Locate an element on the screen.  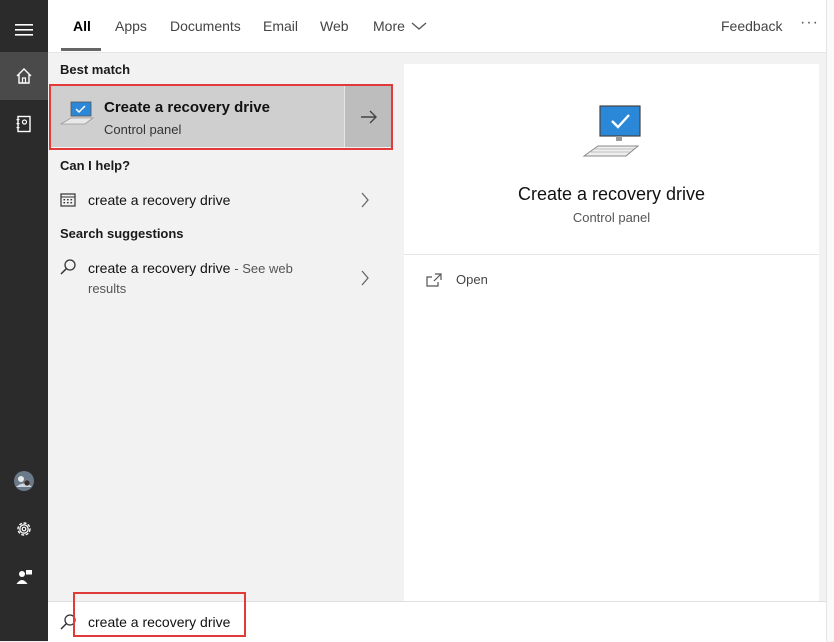
suggestion-label: create a recovery drive is located at coordinates (159, 268).